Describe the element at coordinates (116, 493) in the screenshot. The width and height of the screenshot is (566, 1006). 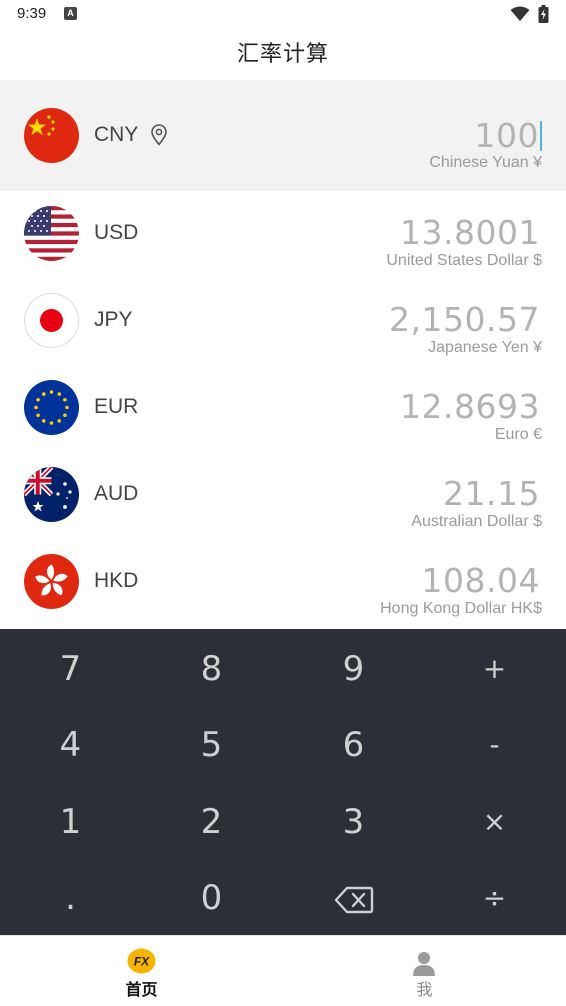
I see `currency-code: AUD` at that location.